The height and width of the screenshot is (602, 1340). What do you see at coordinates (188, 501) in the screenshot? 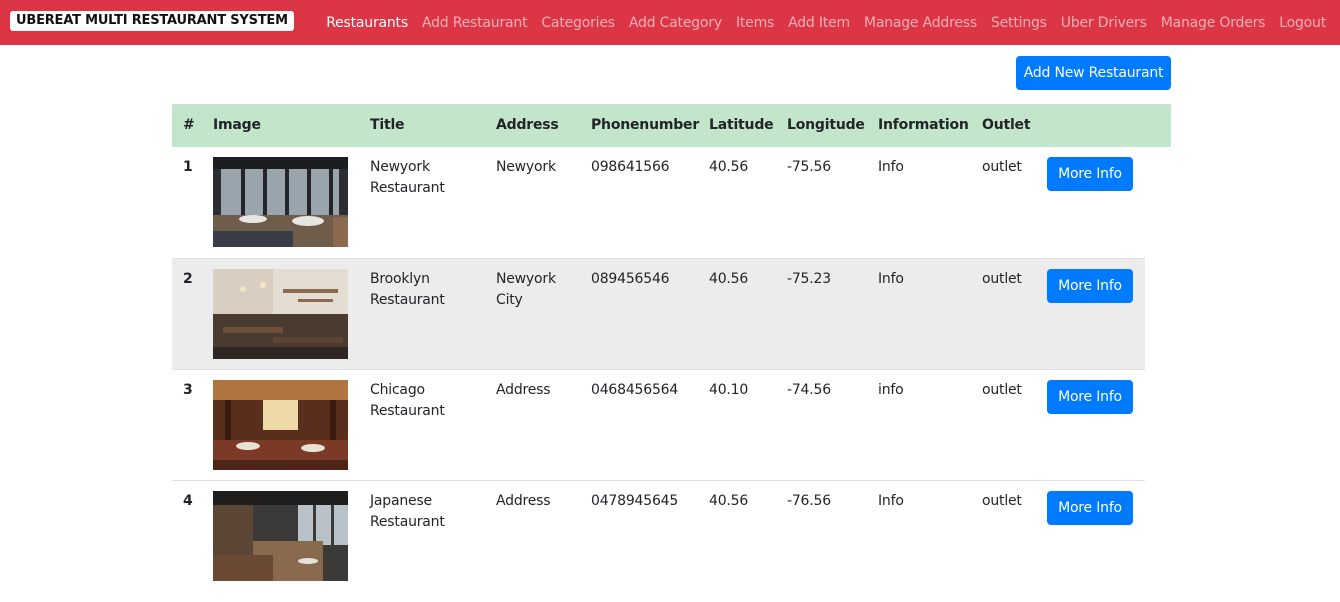
I see `row-number: 4` at bounding box center [188, 501].